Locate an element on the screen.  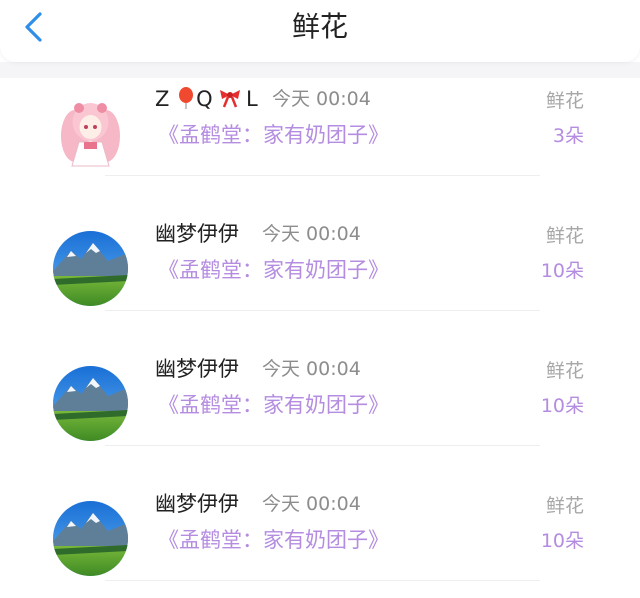
page-title: 鲜花 is located at coordinates (319, 26).